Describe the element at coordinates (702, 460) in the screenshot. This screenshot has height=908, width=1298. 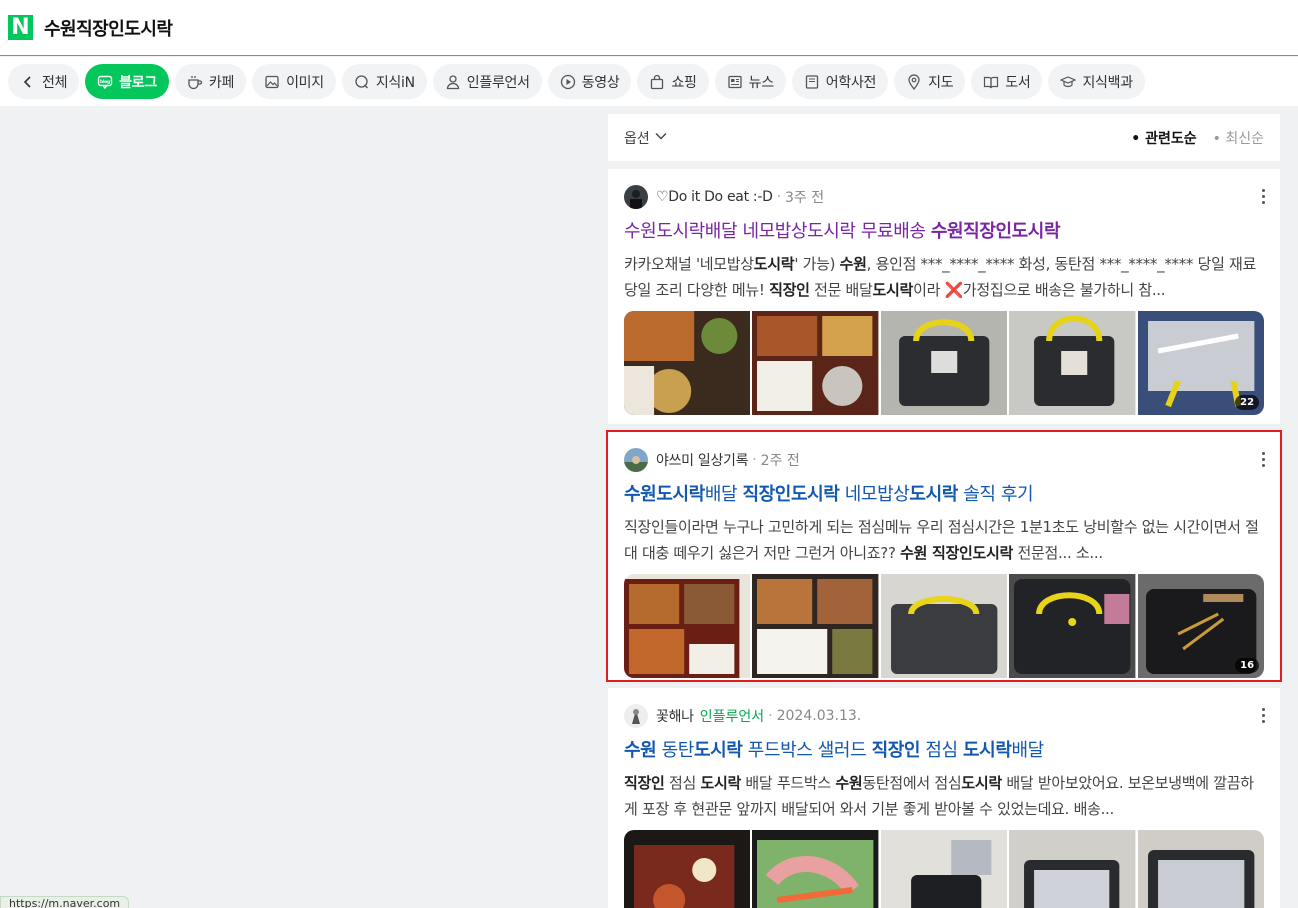
I see `author-name: 야쓰미 일상기록` at that location.